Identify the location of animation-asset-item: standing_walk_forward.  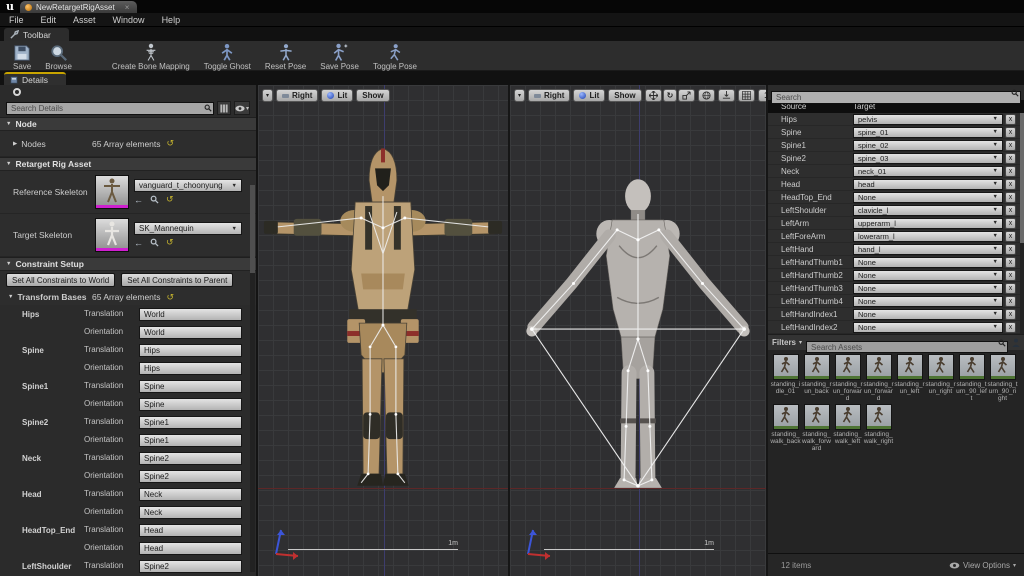
(816, 428).